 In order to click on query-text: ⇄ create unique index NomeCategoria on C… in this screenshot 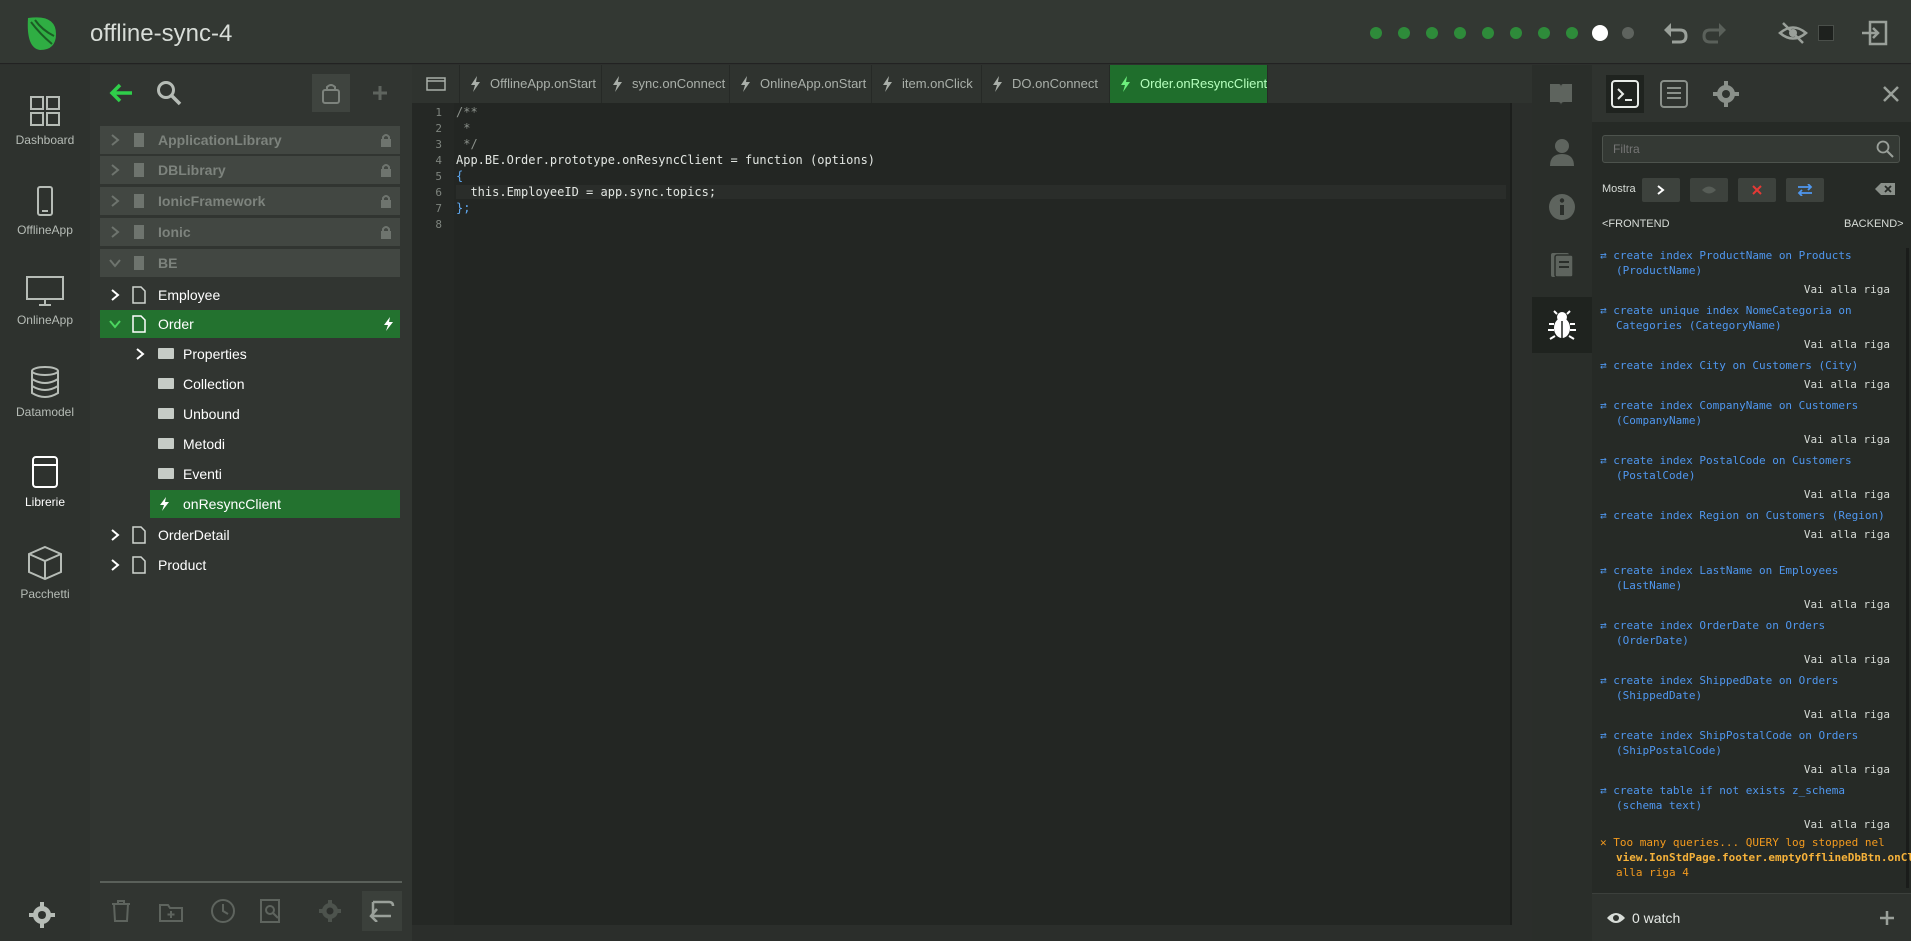, I will do `click(1726, 318)`.